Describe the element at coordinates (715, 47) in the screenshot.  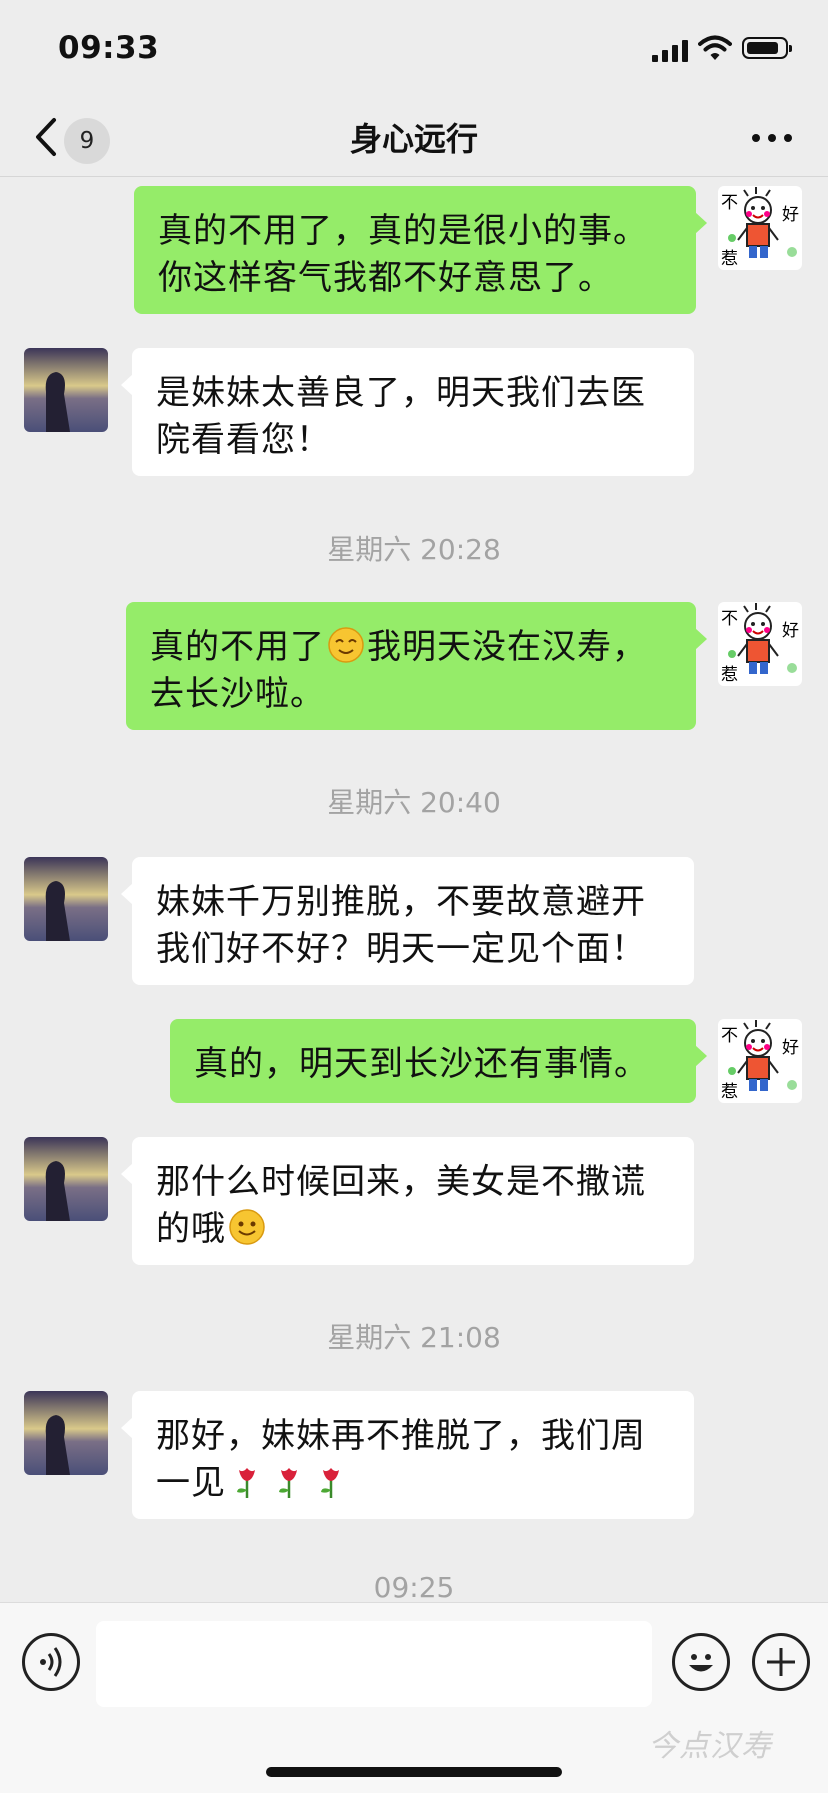
I see `wifi-icon` at that location.